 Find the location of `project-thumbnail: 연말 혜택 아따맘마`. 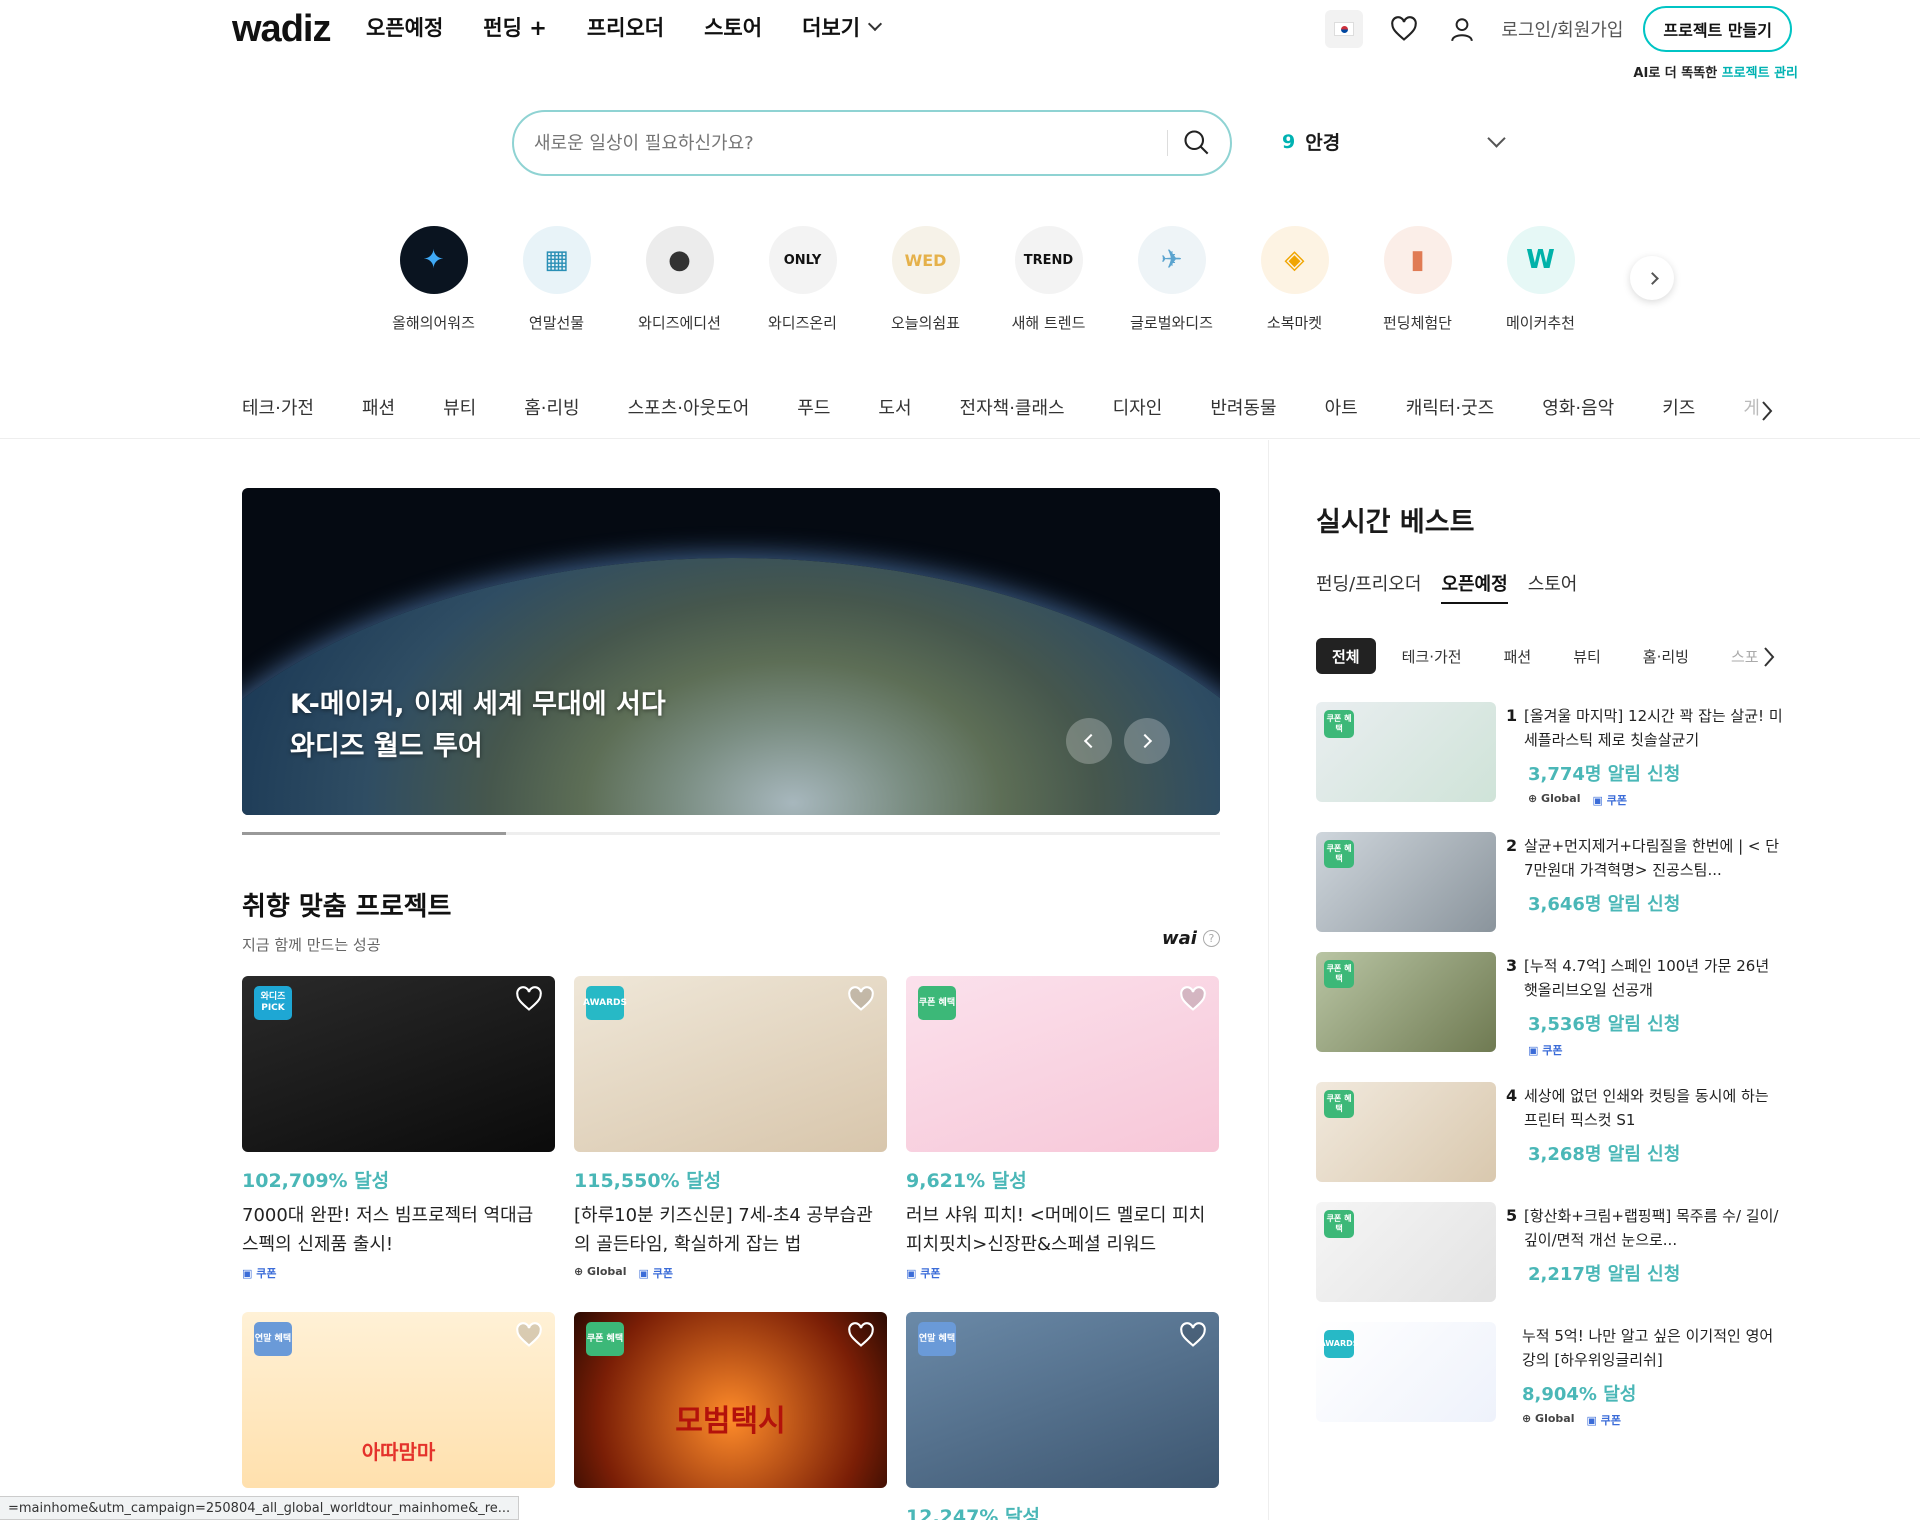

project-thumbnail: 연말 혜택 아따맘마 is located at coordinates (398, 1400).